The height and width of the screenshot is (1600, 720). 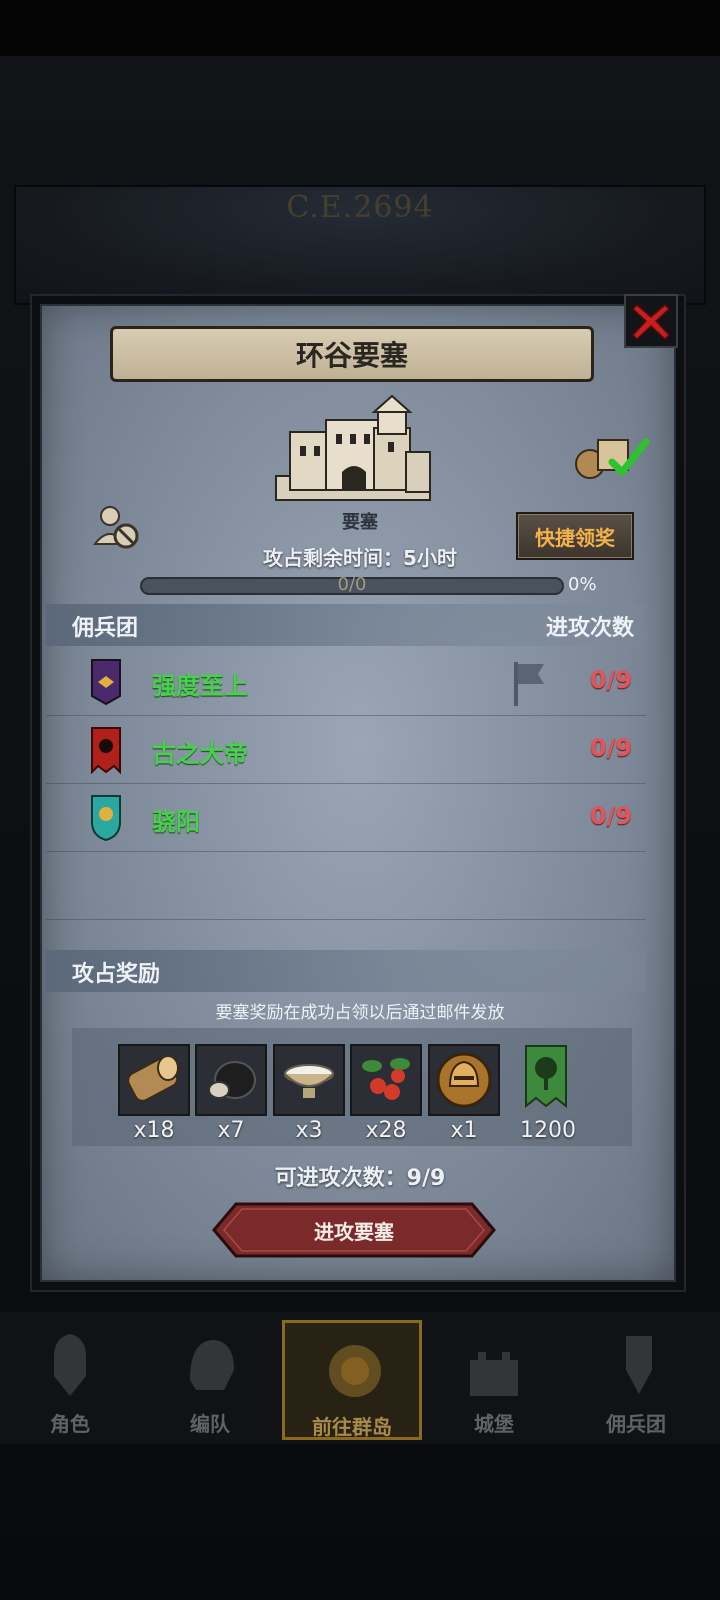 I want to click on mercenary-row: 古之大帝 0/9, so click(x=346, y=750).